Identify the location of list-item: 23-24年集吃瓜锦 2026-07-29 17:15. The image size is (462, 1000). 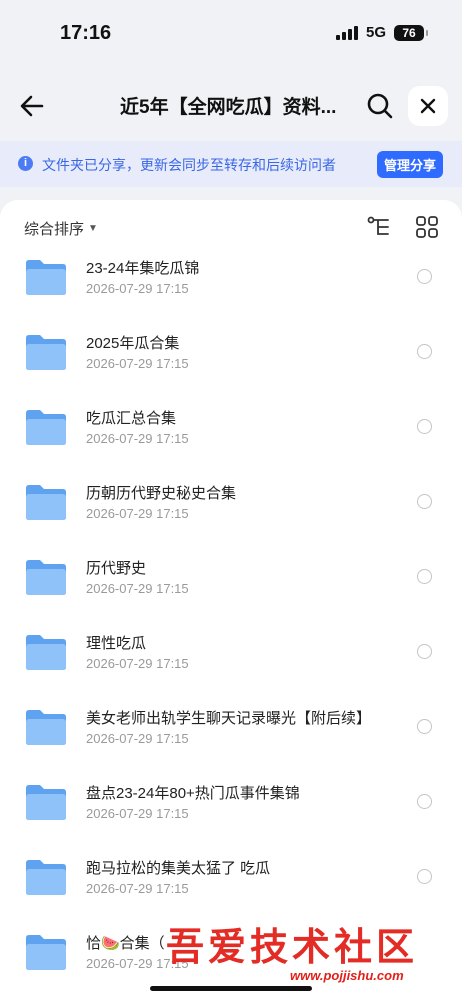
(231, 282).